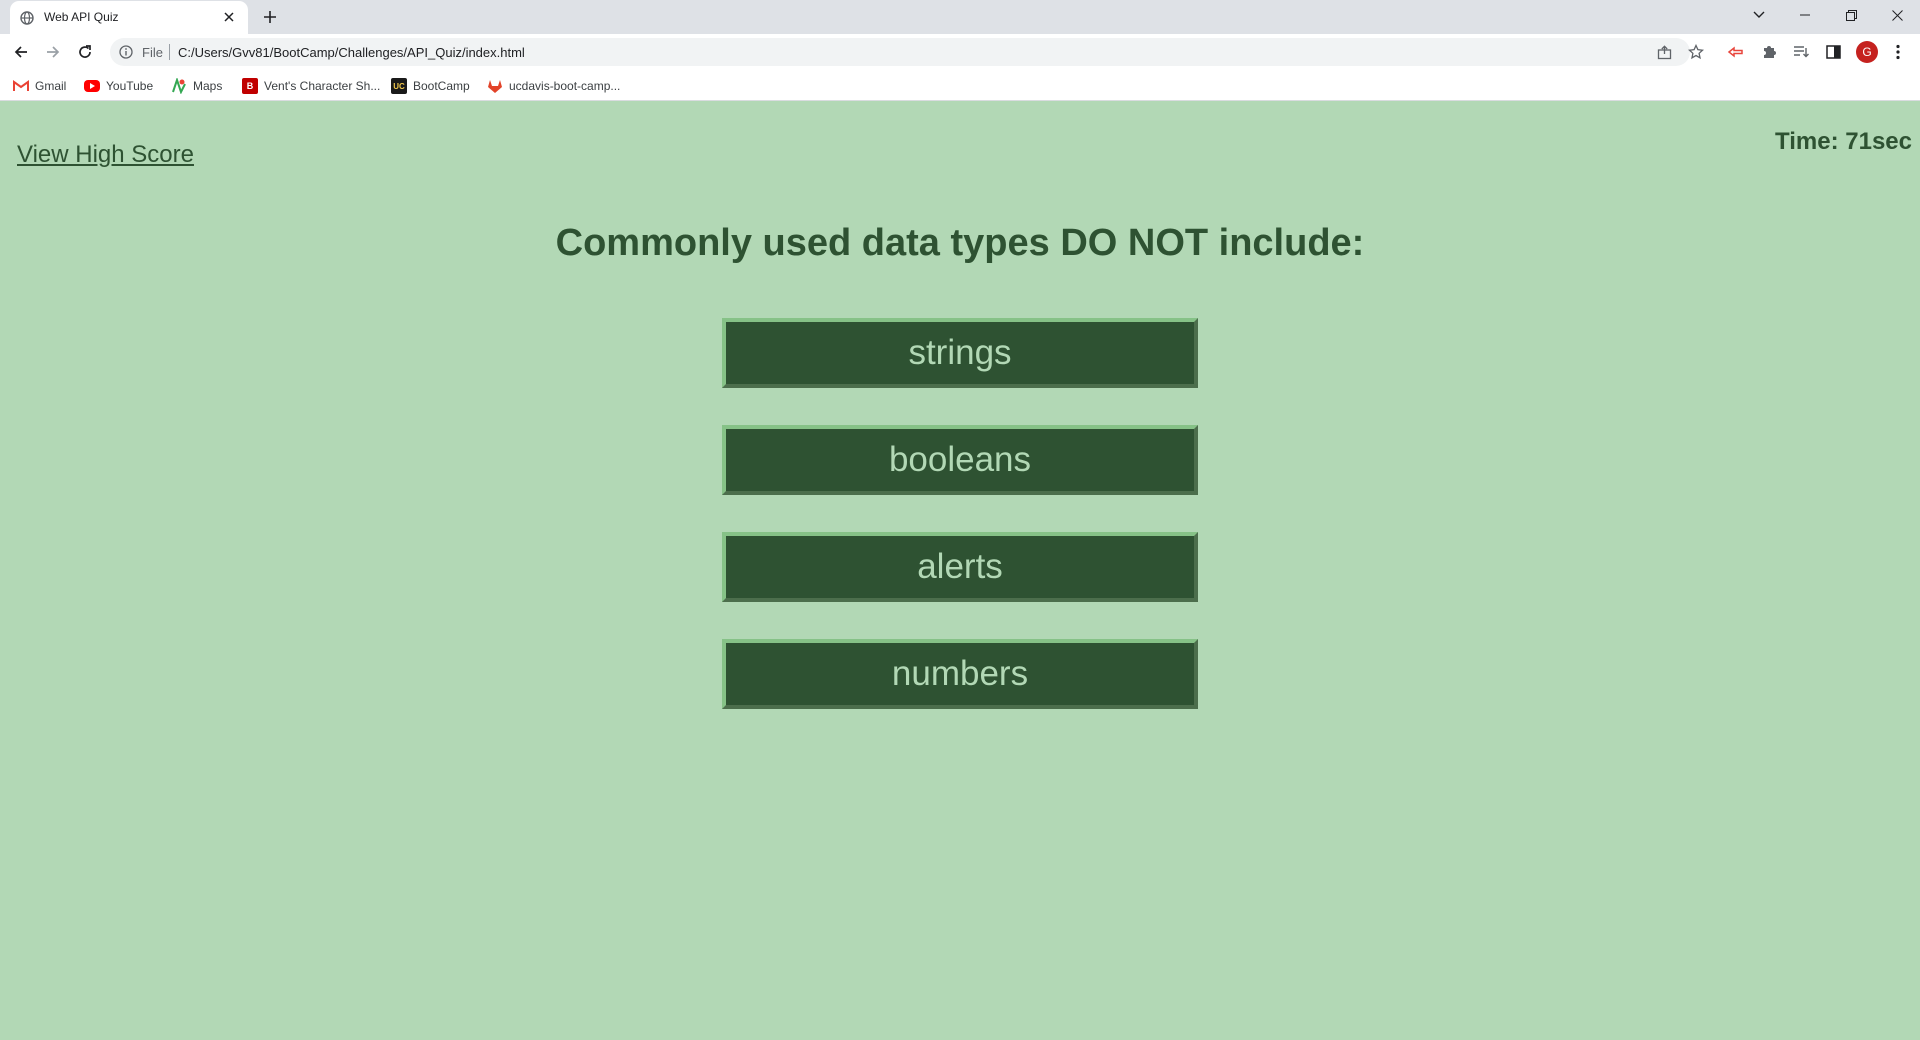  What do you see at coordinates (81, 17) in the screenshot?
I see `tab-title: Web API Quiz` at bounding box center [81, 17].